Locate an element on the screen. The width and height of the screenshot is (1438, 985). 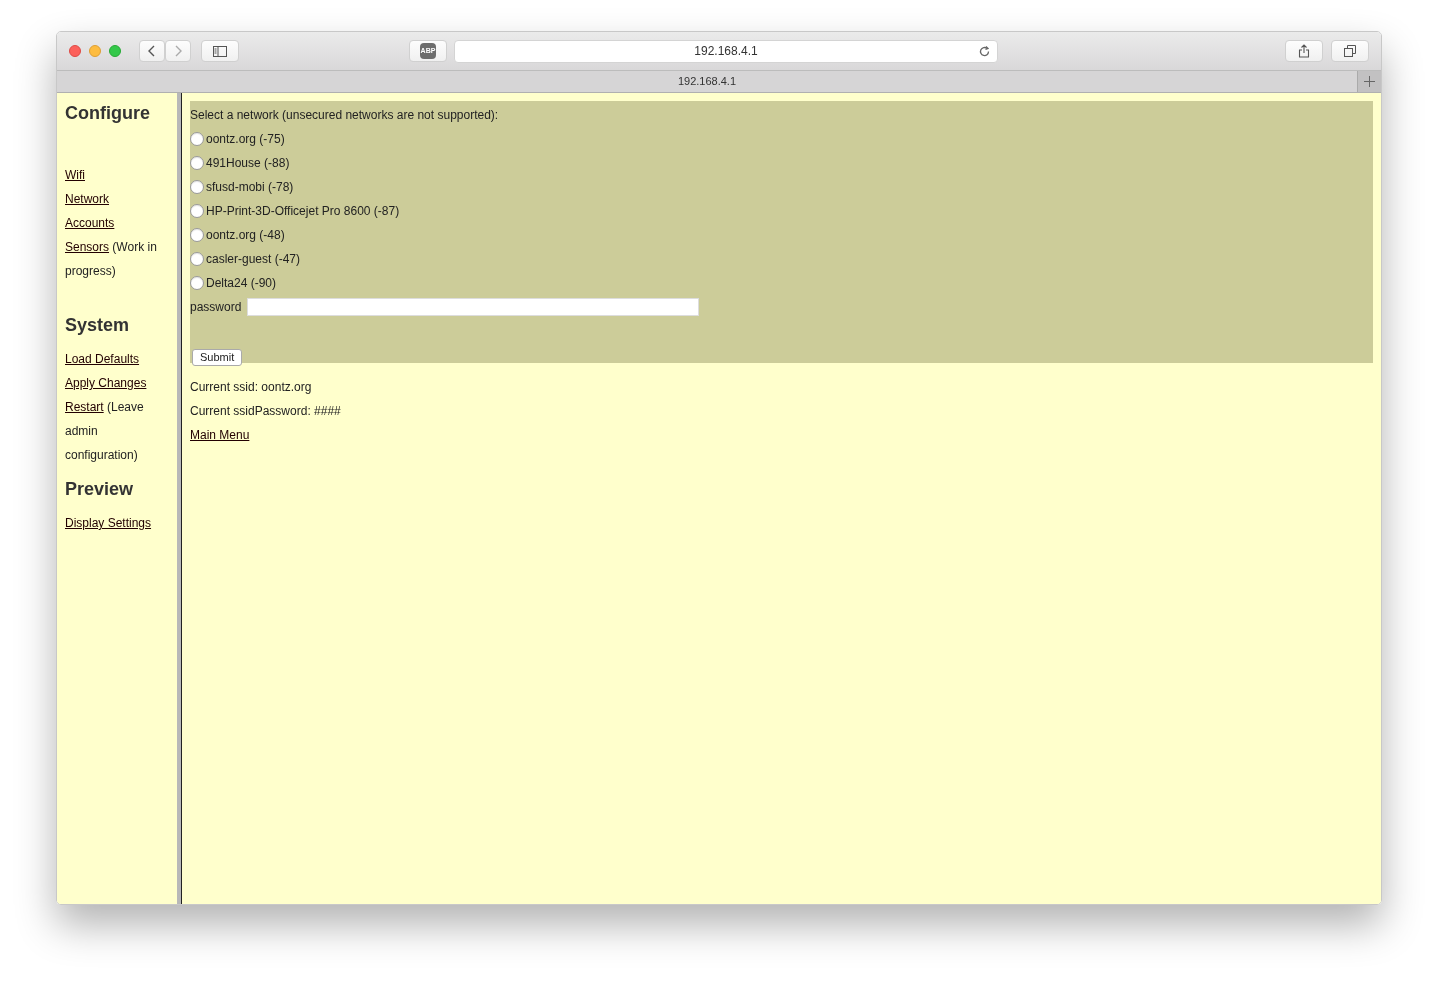
plus-icon is located at coordinates (1369, 81).